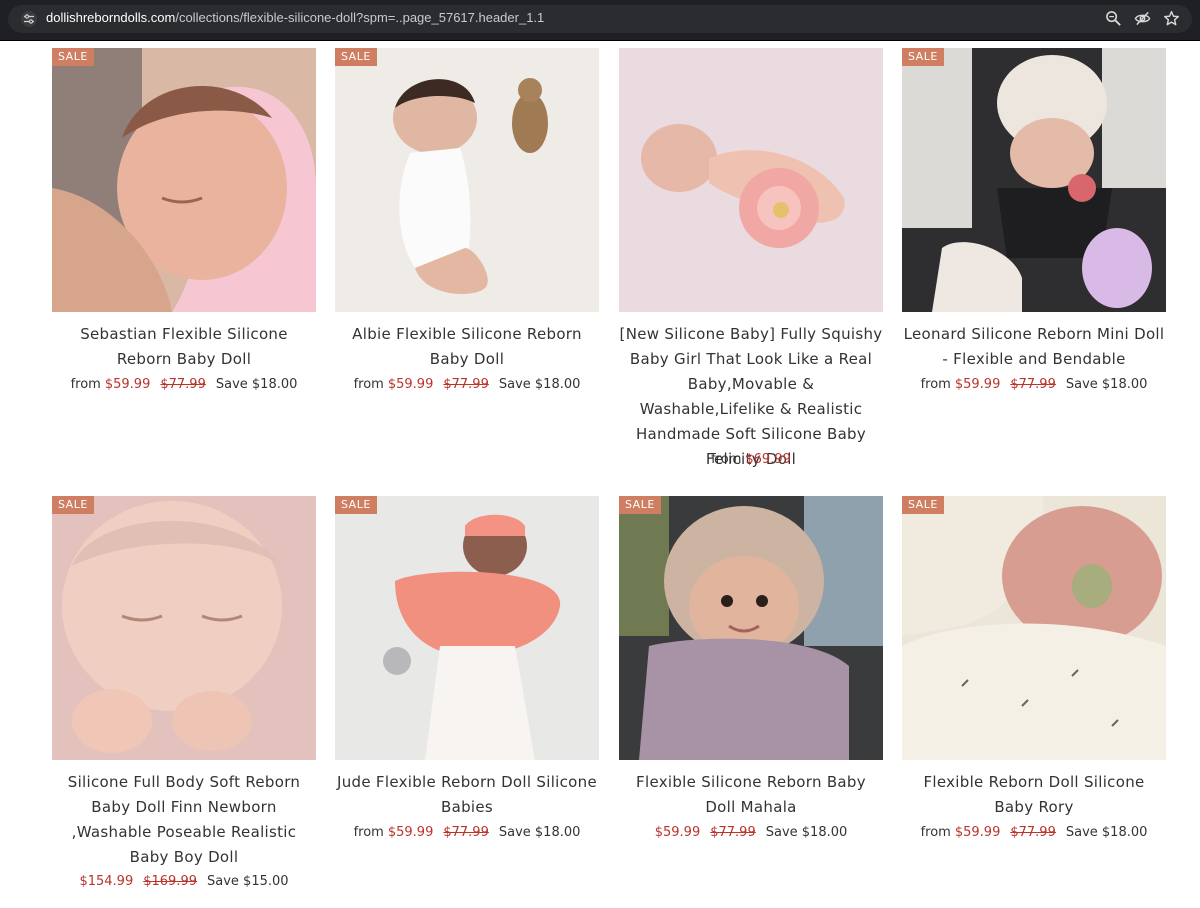 The height and width of the screenshot is (908, 1200). What do you see at coordinates (1171, 18) in the screenshot?
I see `star-icon` at bounding box center [1171, 18].